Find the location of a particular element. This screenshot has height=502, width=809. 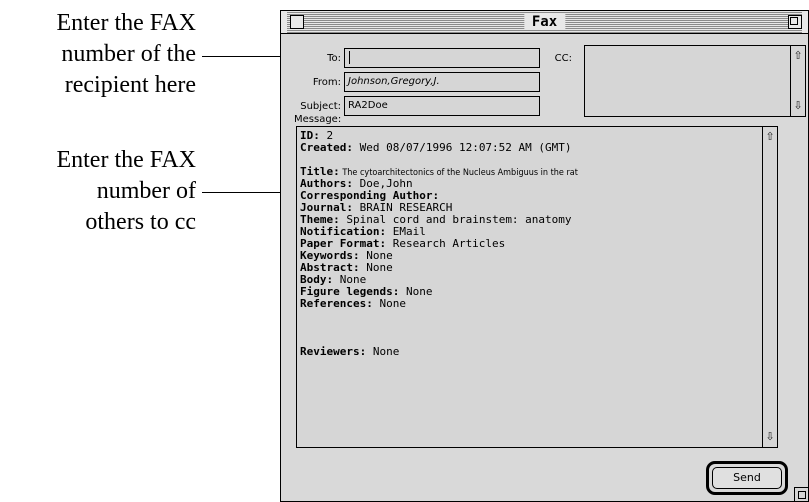

subject-field-value: RA2Doe is located at coordinates (368, 105).